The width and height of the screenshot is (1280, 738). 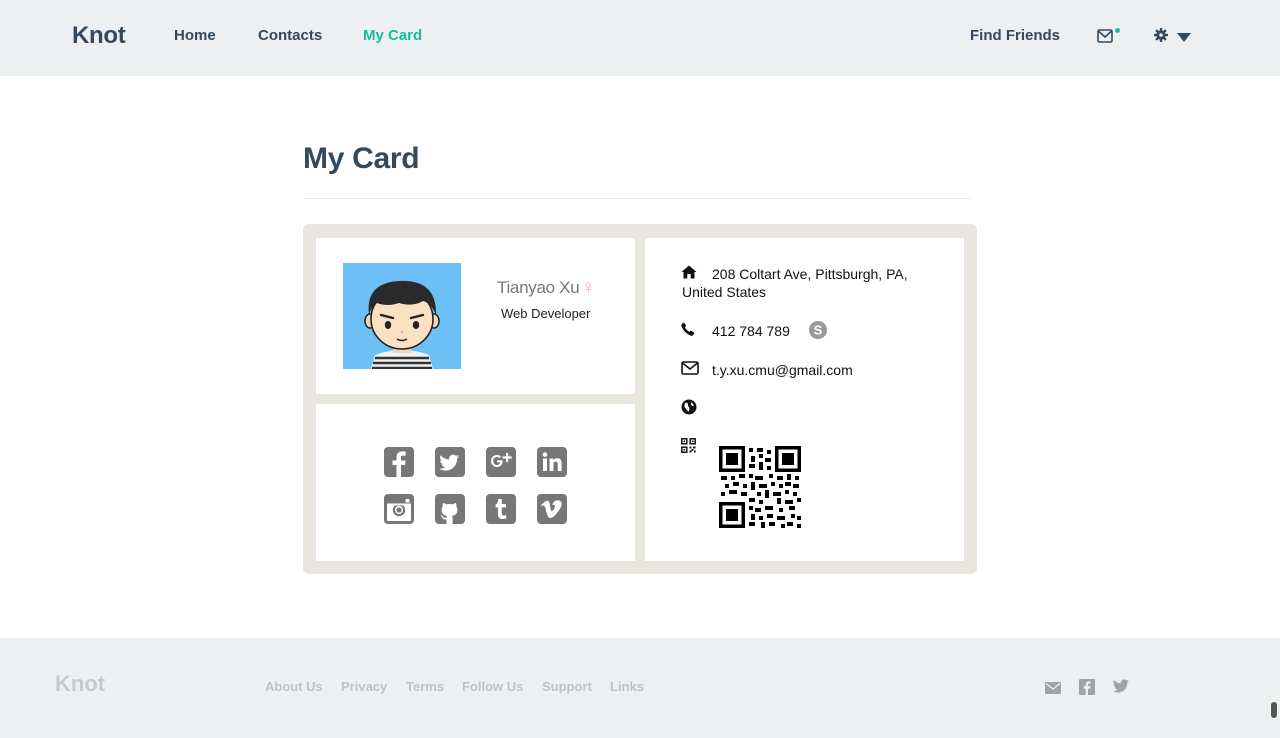 What do you see at coordinates (290, 35) in the screenshot?
I see `nav-contacts: Contacts` at bounding box center [290, 35].